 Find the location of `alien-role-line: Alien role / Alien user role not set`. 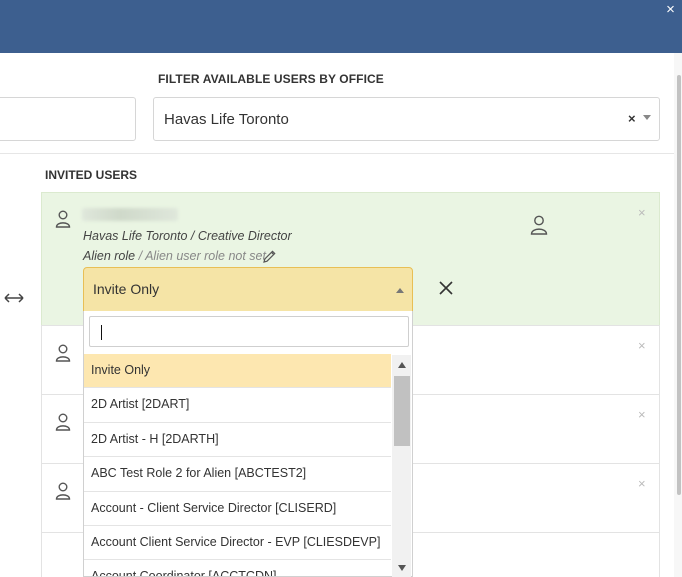

alien-role-line: Alien role / Alien user role not set is located at coordinates (174, 256).